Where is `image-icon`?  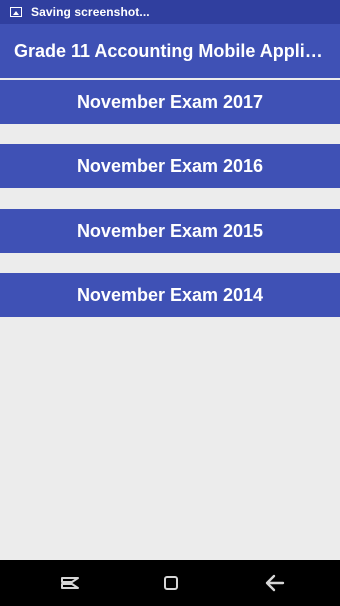 image-icon is located at coordinates (16, 12).